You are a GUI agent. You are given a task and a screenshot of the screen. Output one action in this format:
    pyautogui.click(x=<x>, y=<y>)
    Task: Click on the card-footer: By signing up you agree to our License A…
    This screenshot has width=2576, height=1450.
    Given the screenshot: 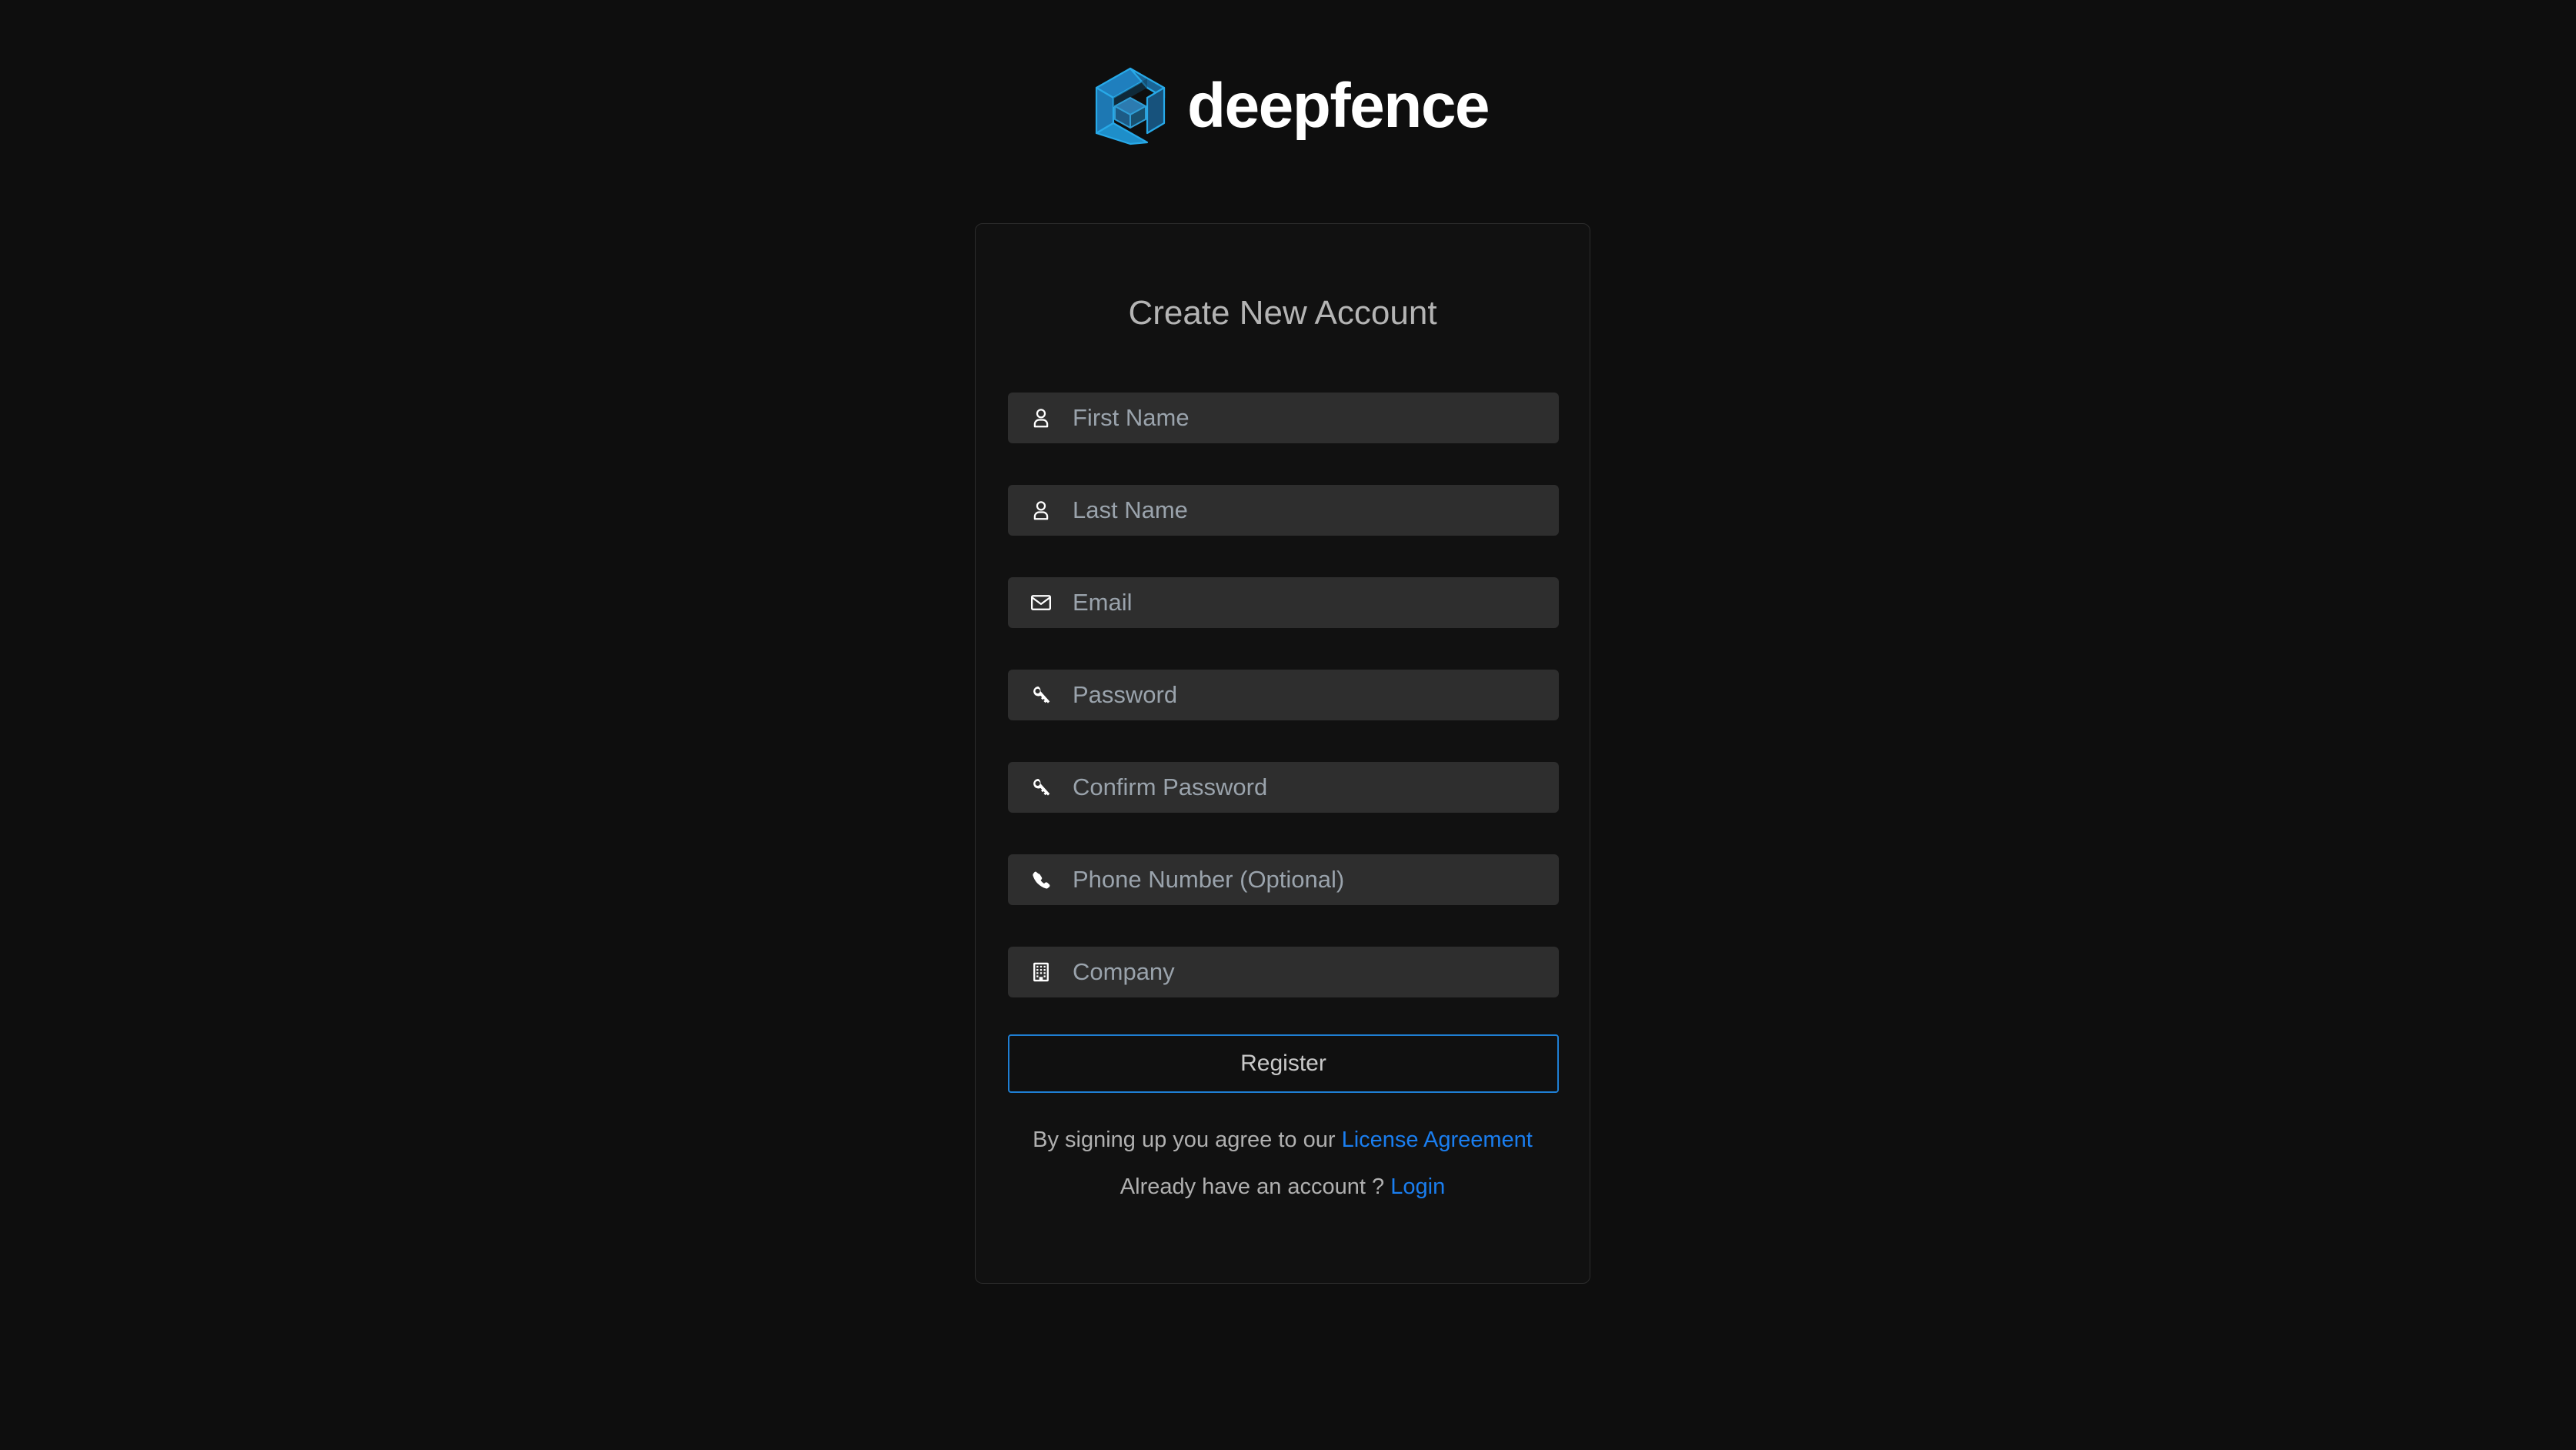 What is the action you would take?
    pyautogui.click(x=1283, y=1163)
    